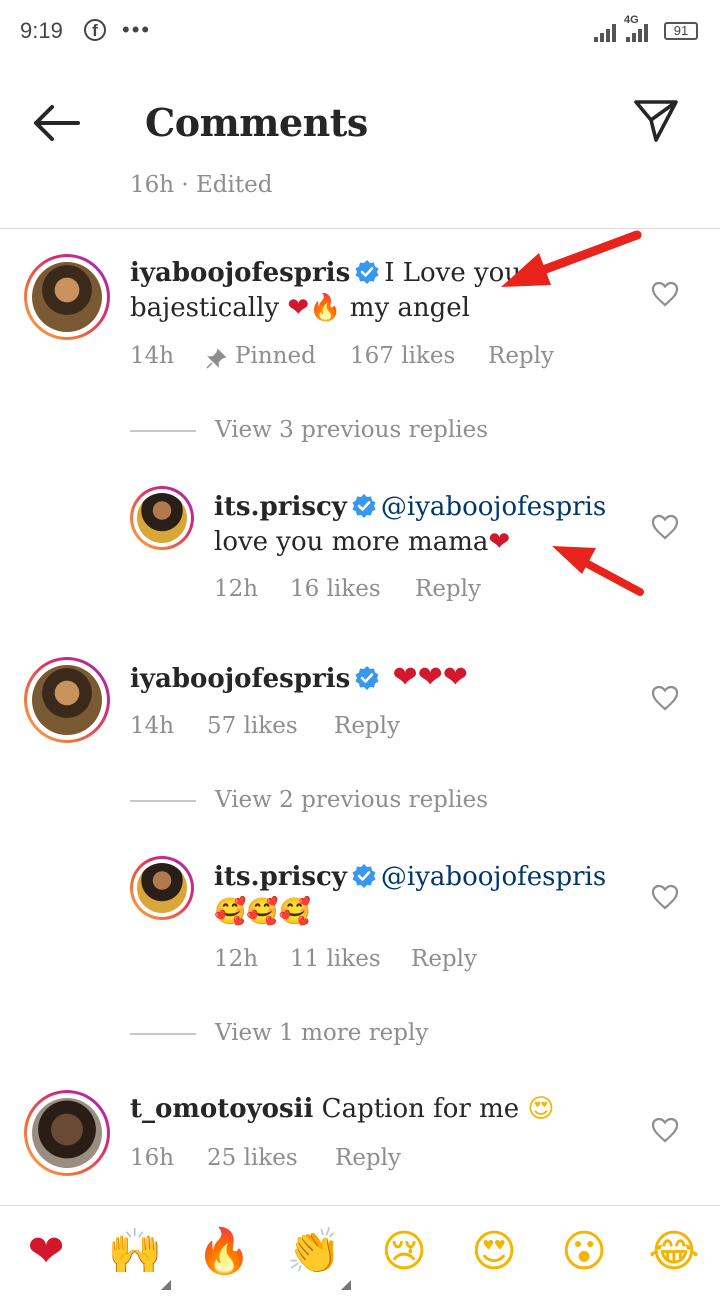 This screenshot has height=1304, width=720. Describe the element at coordinates (674, 1252) in the screenshot. I see `reaction-laughing-button: 😂` at that location.